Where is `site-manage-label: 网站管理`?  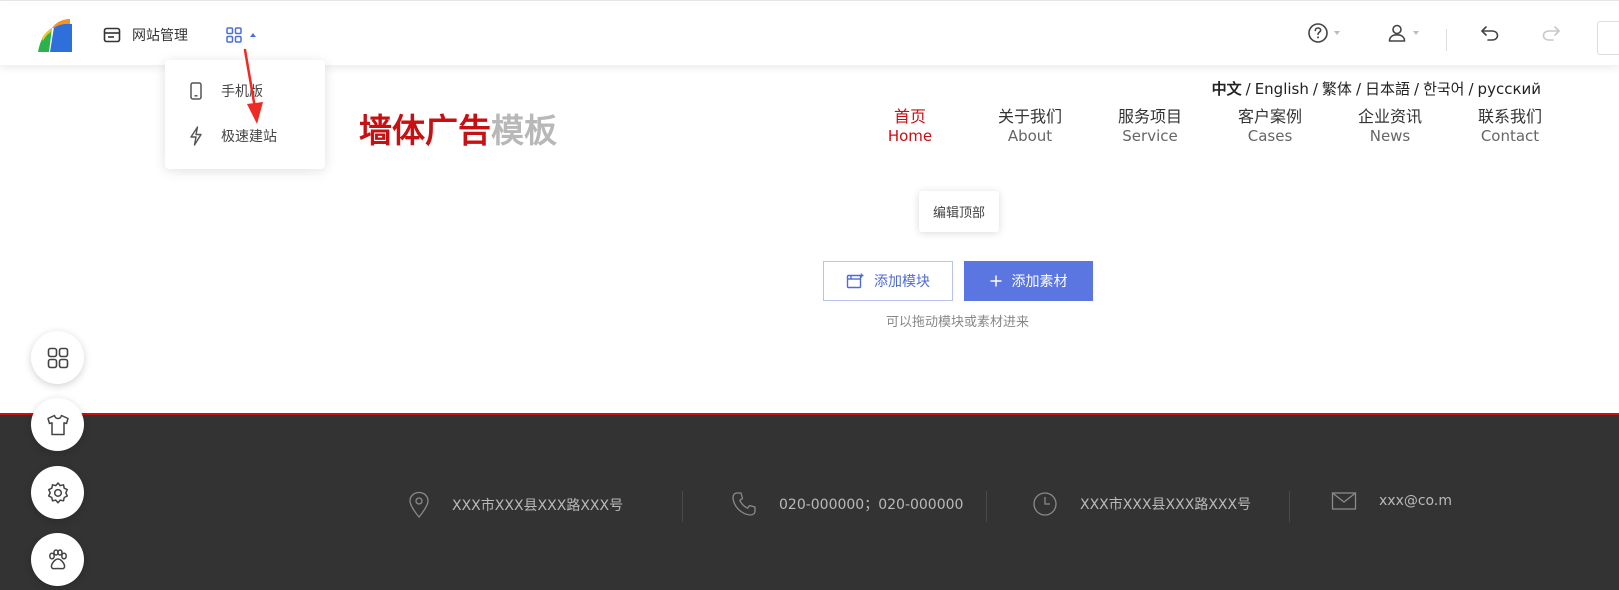 site-manage-label: 网站管理 is located at coordinates (160, 36).